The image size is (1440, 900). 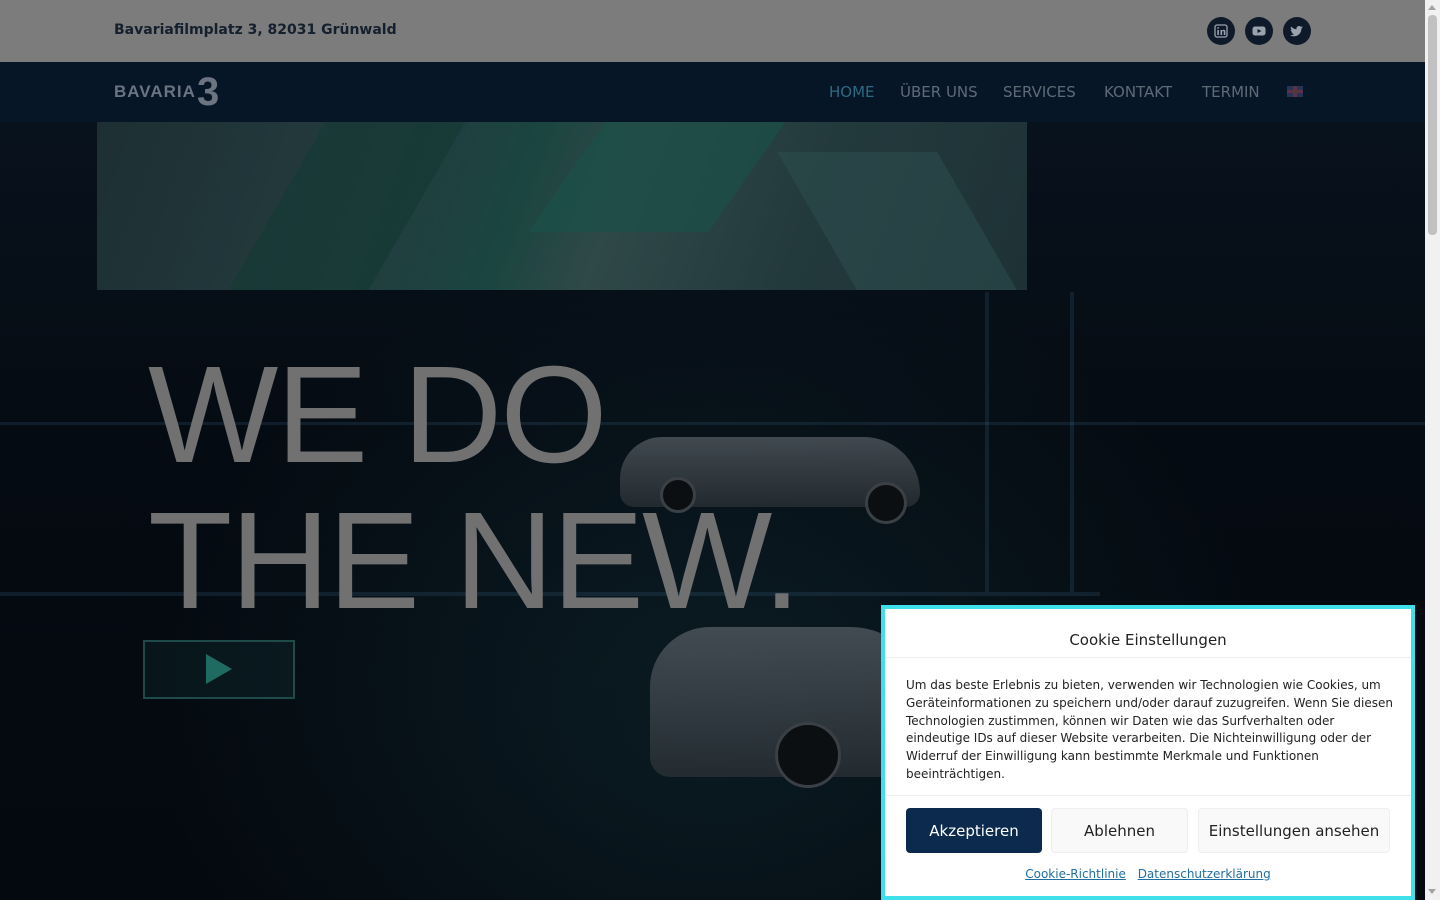 What do you see at coordinates (1221, 31) in the screenshot?
I see `linkedin-icon` at bounding box center [1221, 31].